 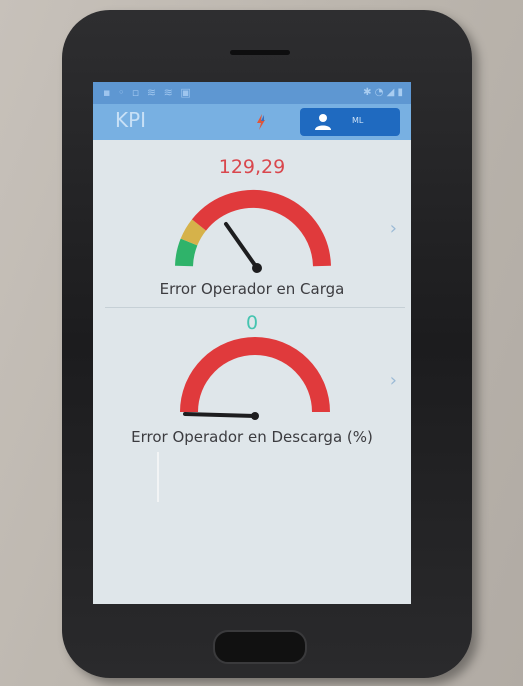 I want to click on gauge-carga, so click(x=253, y=231).